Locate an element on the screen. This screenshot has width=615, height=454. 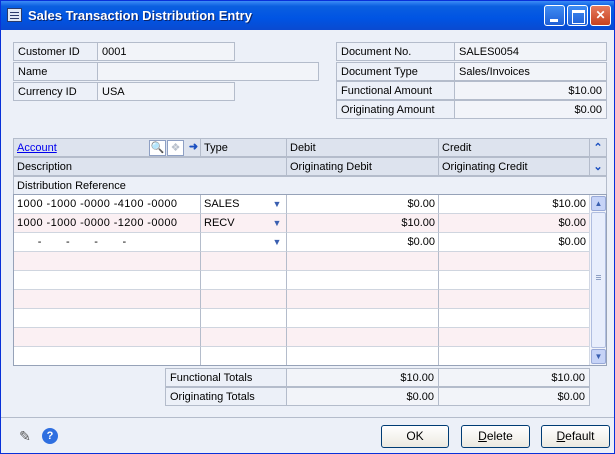
document-type-field: Sales/Invoices is located at coordinates (530, 71).